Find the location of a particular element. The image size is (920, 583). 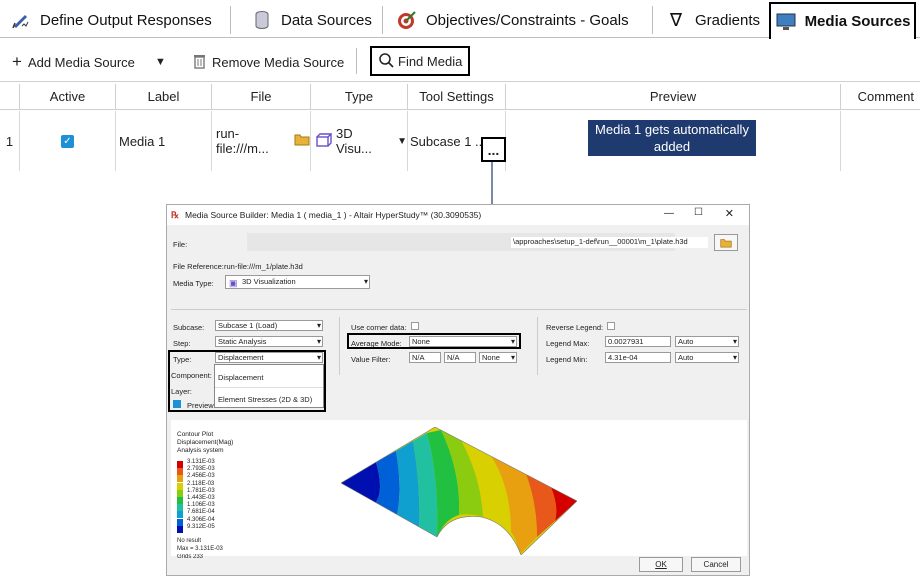

contour-system: Analysis system is located at coordinates (200, 450).